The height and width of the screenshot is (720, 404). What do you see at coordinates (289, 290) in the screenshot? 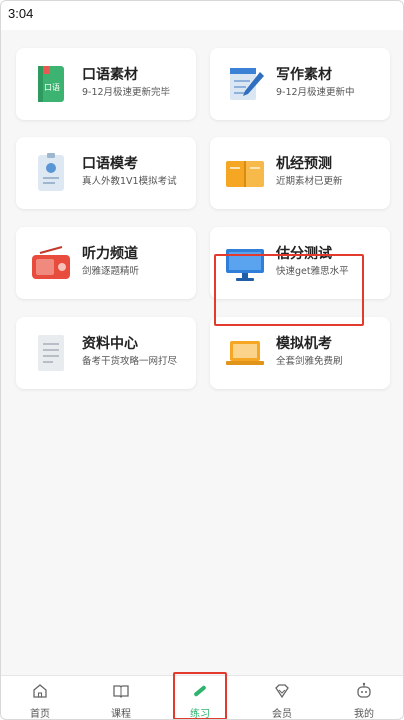
I see `highlight-box` at bounding box center [289, 290].